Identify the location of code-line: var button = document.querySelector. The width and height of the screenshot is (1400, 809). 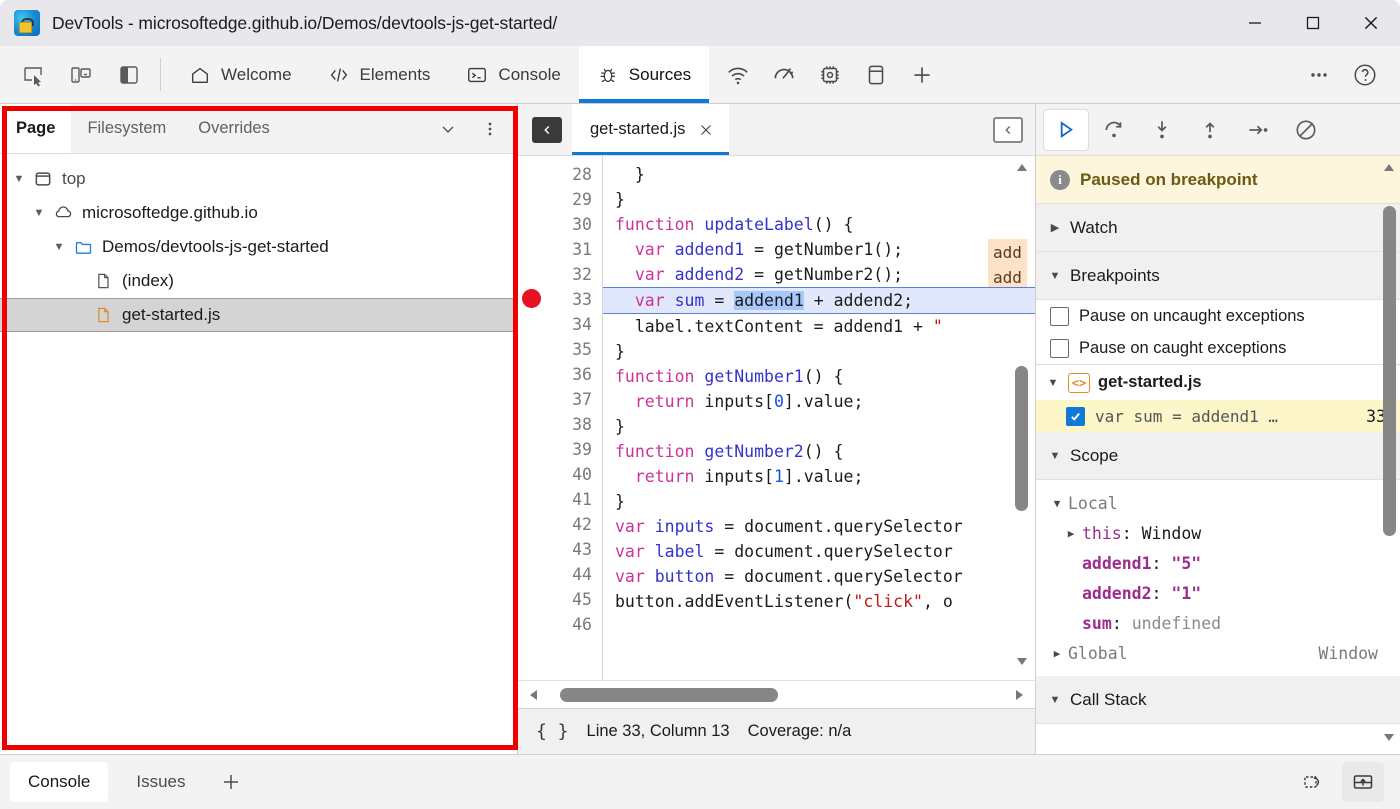
(819, 576).